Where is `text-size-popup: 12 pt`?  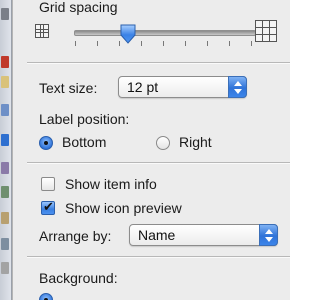 text-size-popup: 12 pt is located at coordinates (182, 87).